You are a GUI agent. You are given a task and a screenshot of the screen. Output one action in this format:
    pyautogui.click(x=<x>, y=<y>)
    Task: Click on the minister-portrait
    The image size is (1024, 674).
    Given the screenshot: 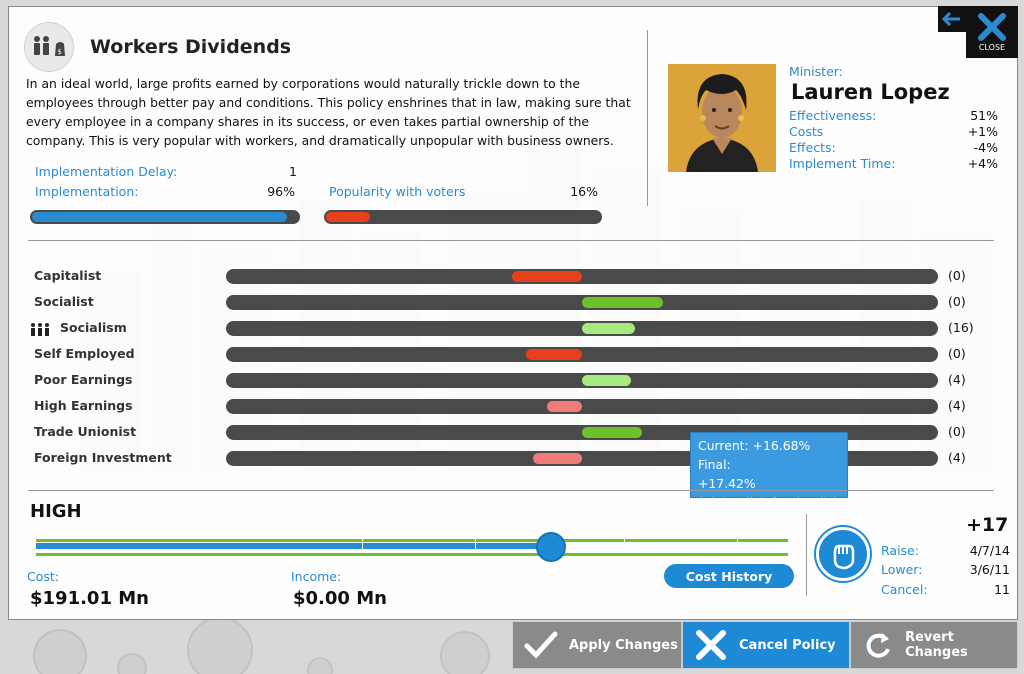 What is the action you would take?
    pyautogui.click(x=722, y=118)
    